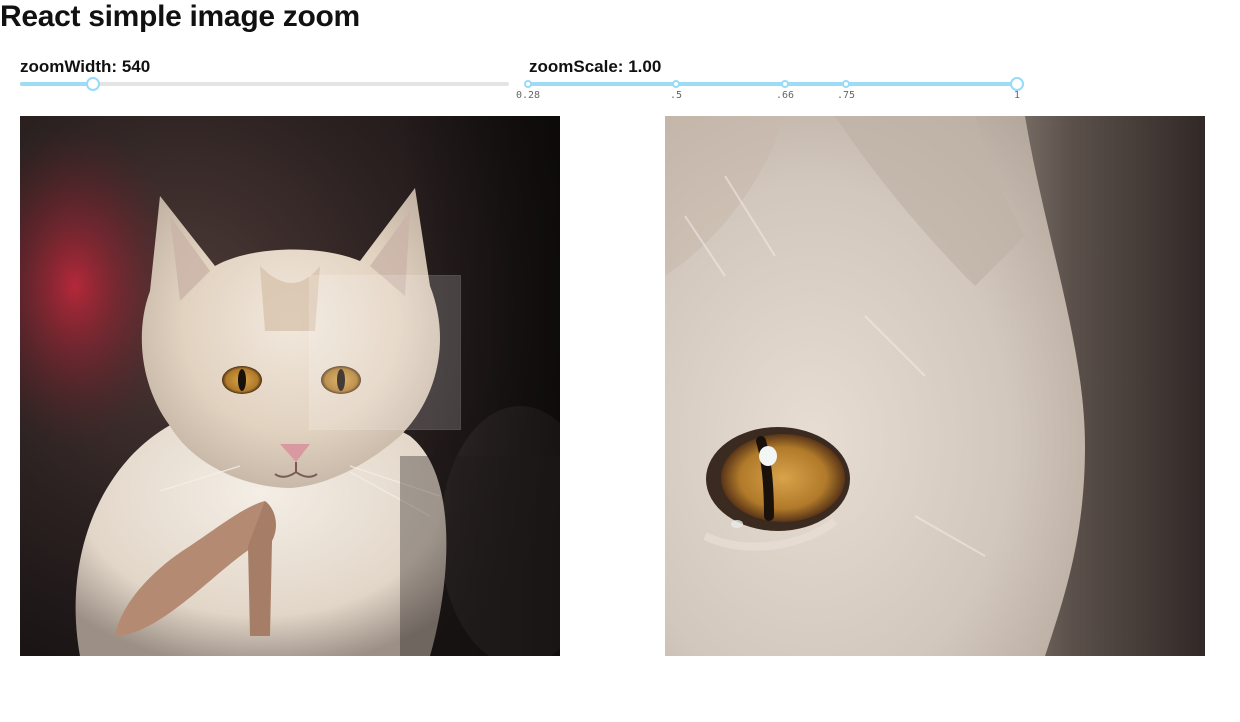 The width and height of the screenshot is (1240, 722). I want to click on zoom-width-label: zoomWidth: 540, so click(85, 66).